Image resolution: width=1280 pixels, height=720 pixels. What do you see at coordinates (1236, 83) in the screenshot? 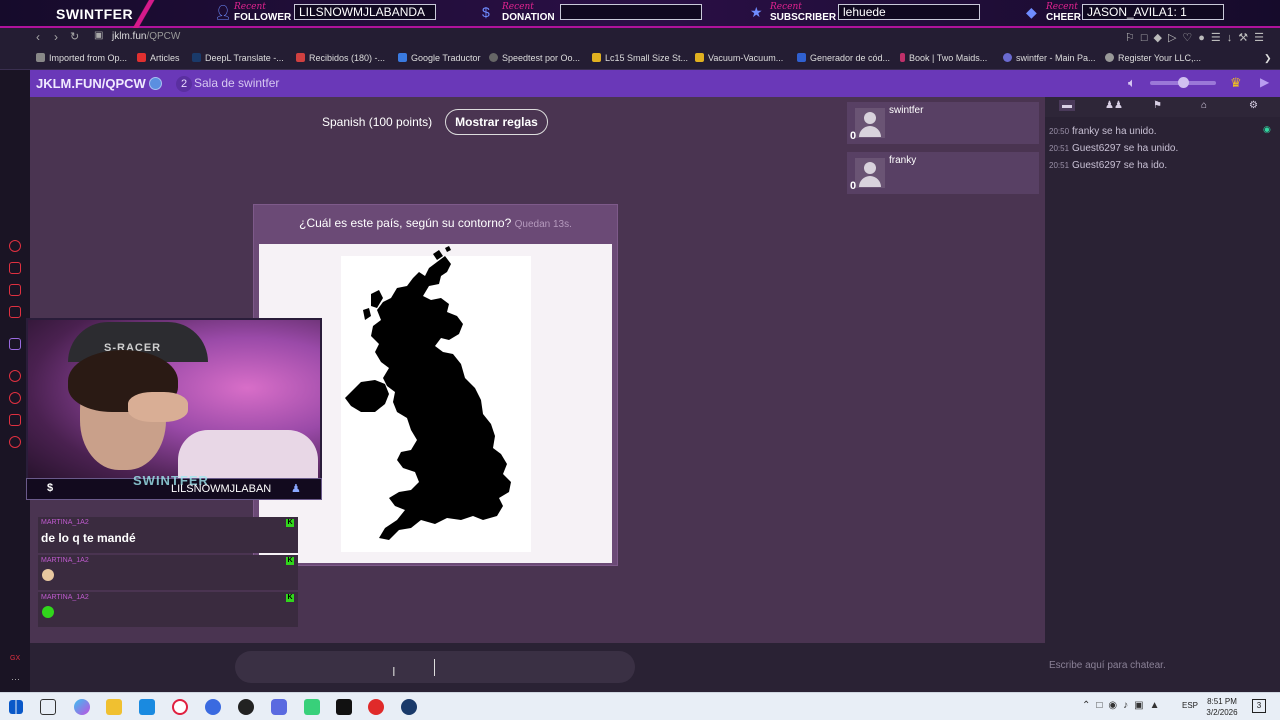
I see `crown-icon: ♛` at bounding box center [1236, 83].